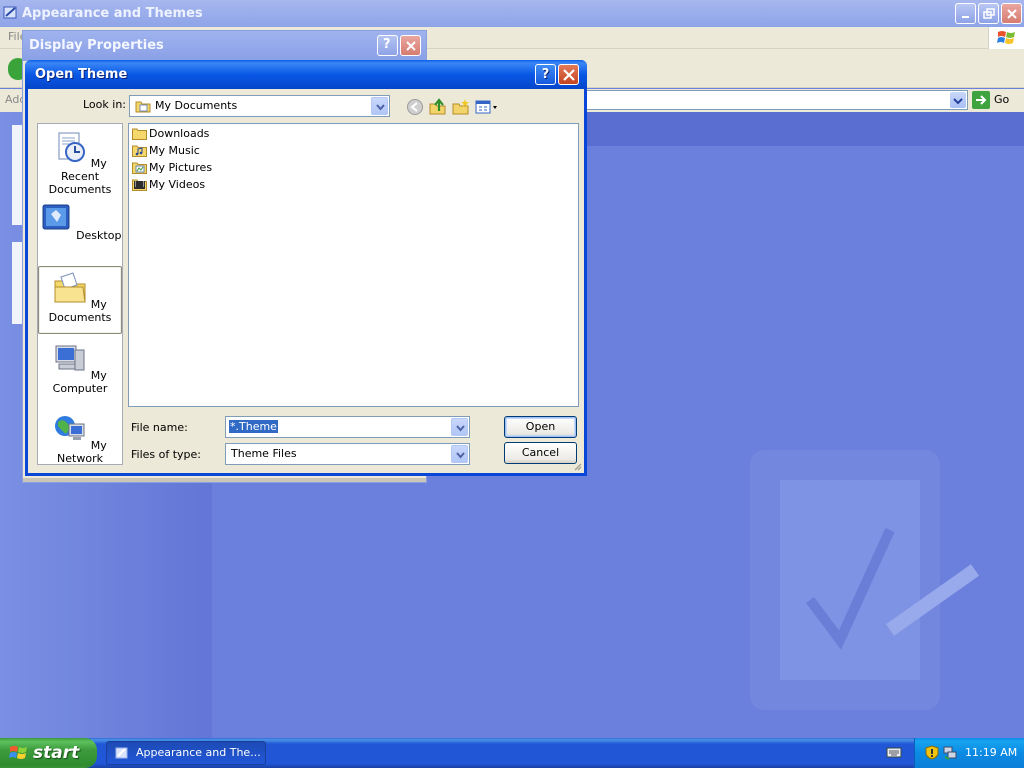 This screenshot has width=1024, height=768. What do you see at coordinates (512, 753) in the screenshot?
I see `taskbar: start Appearance and The... 11:19 AM` at bounding box center [512, 753].